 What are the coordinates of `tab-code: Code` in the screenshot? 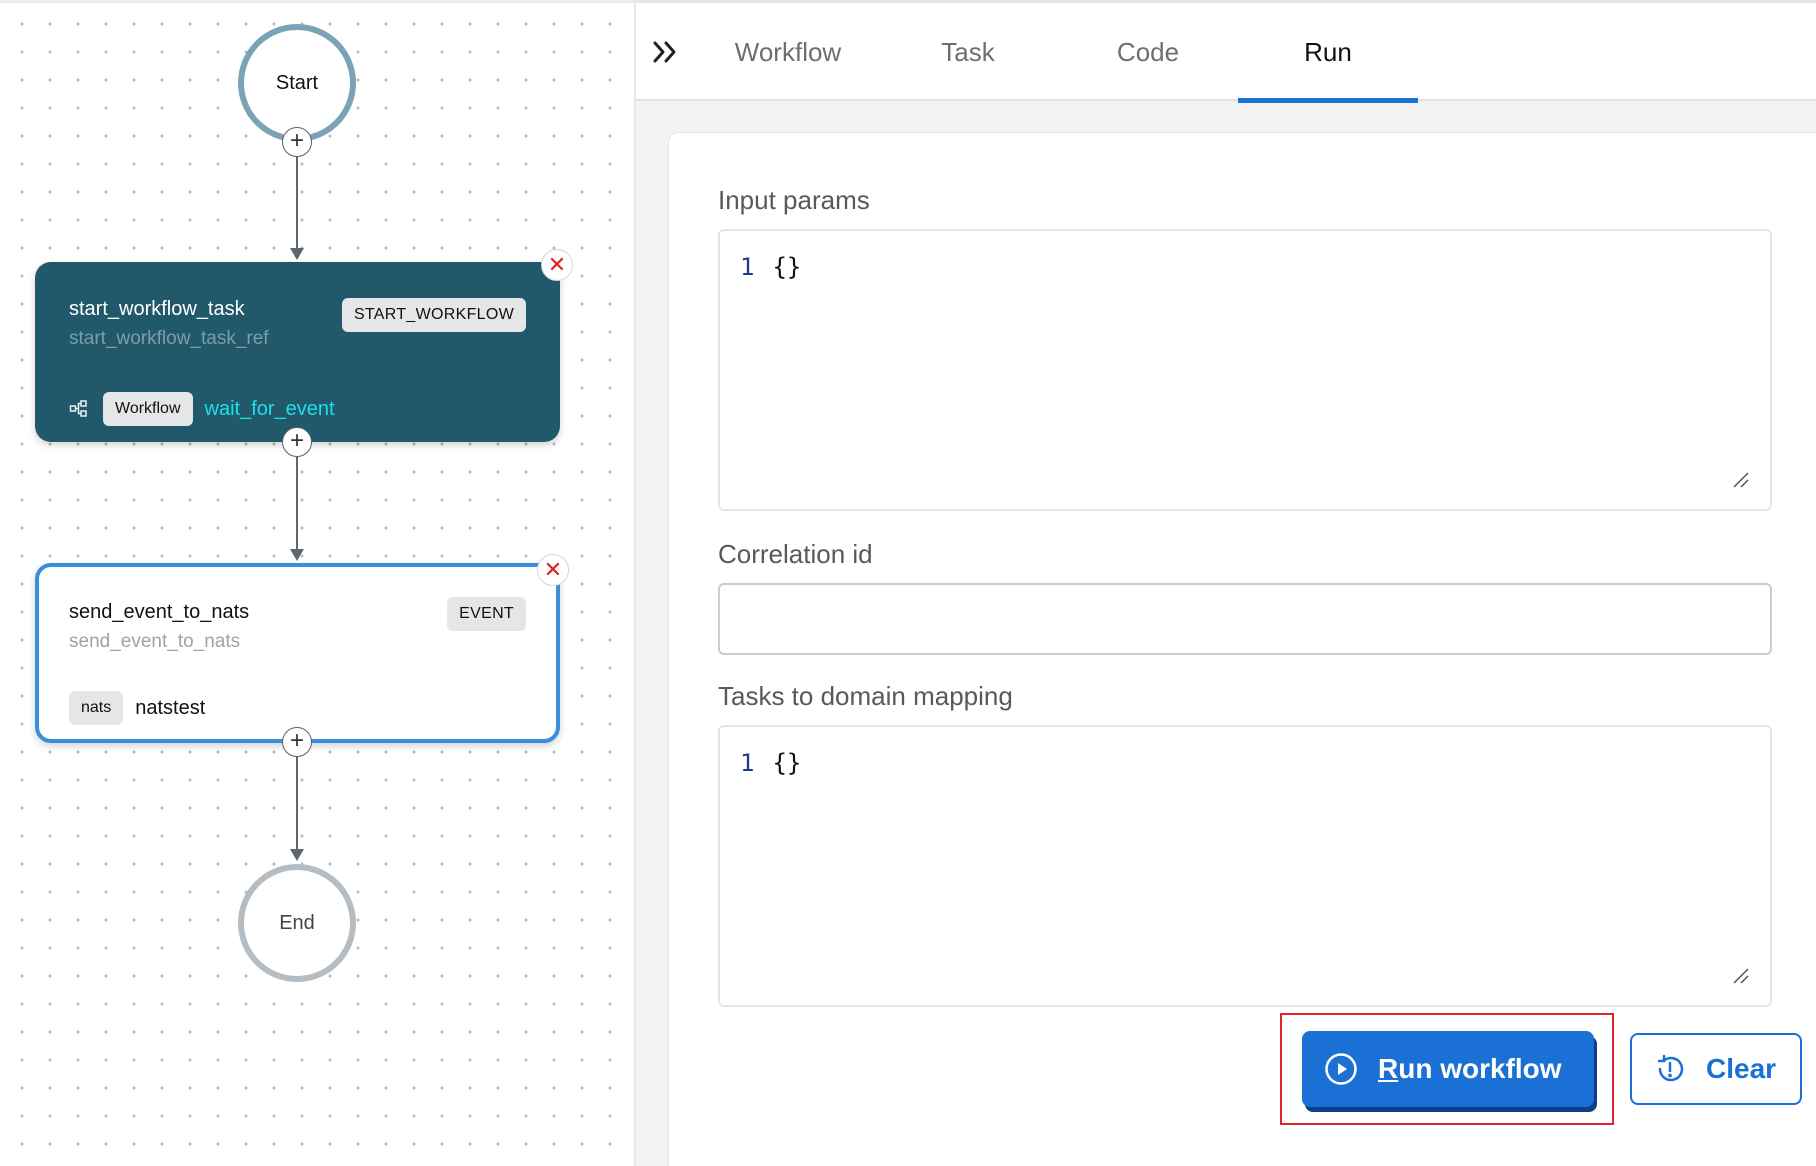 It's located at (1148, 52).